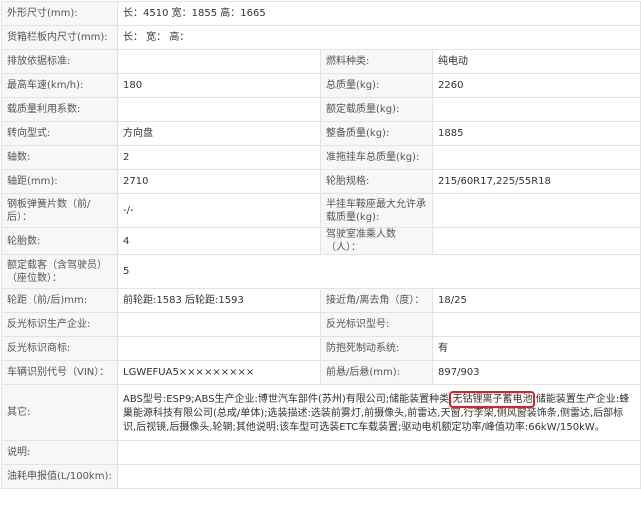  Describe the element at coordinates (59, 210) in the screenshot. I see `spec-label: 钢板弹簧片数（前/后）：` at that location.